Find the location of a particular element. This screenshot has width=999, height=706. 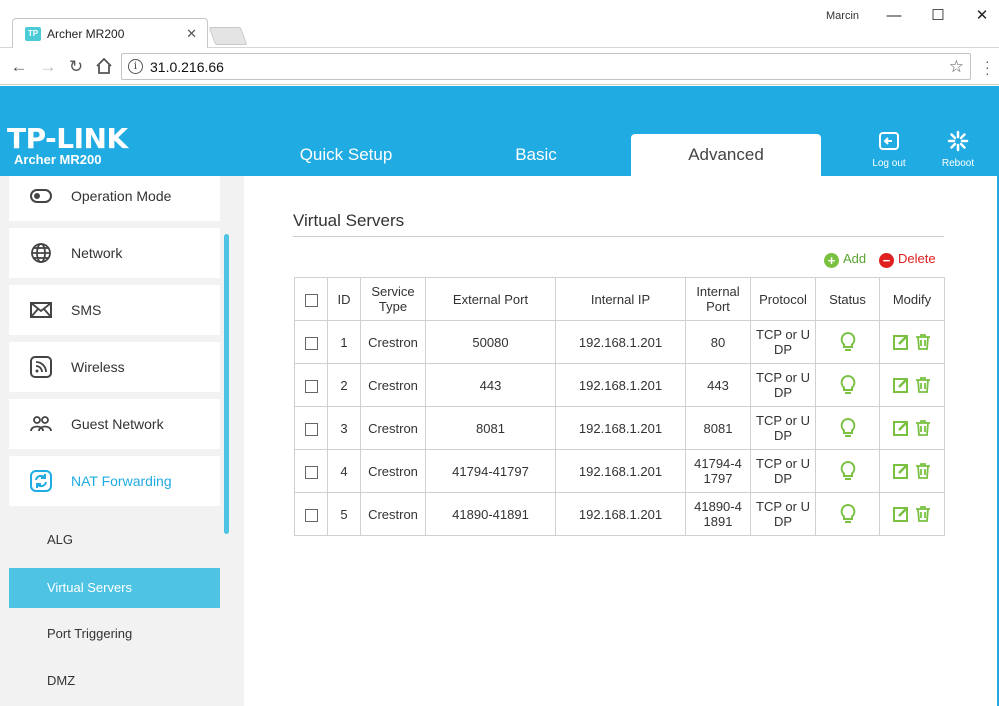

column-header: External Port is located at coordinates (490, 299).